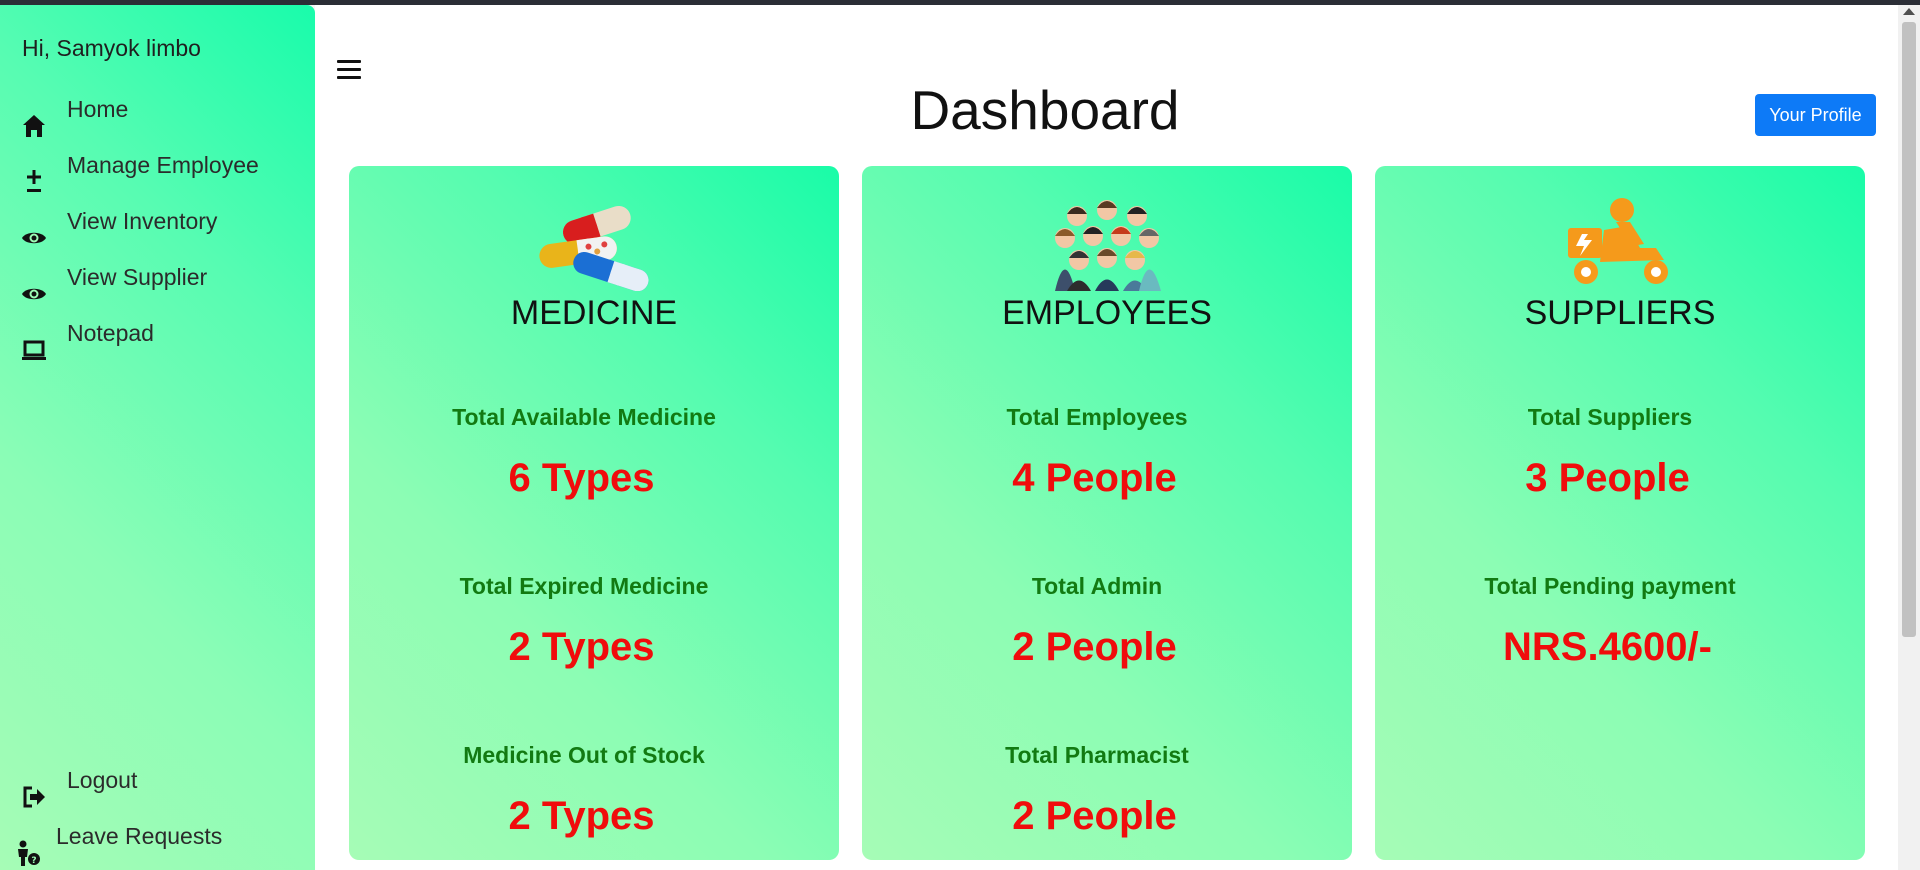  Describe the element at coordinates (29, 853) in the screenshot. I see `person-question-icon: ?` at that location.